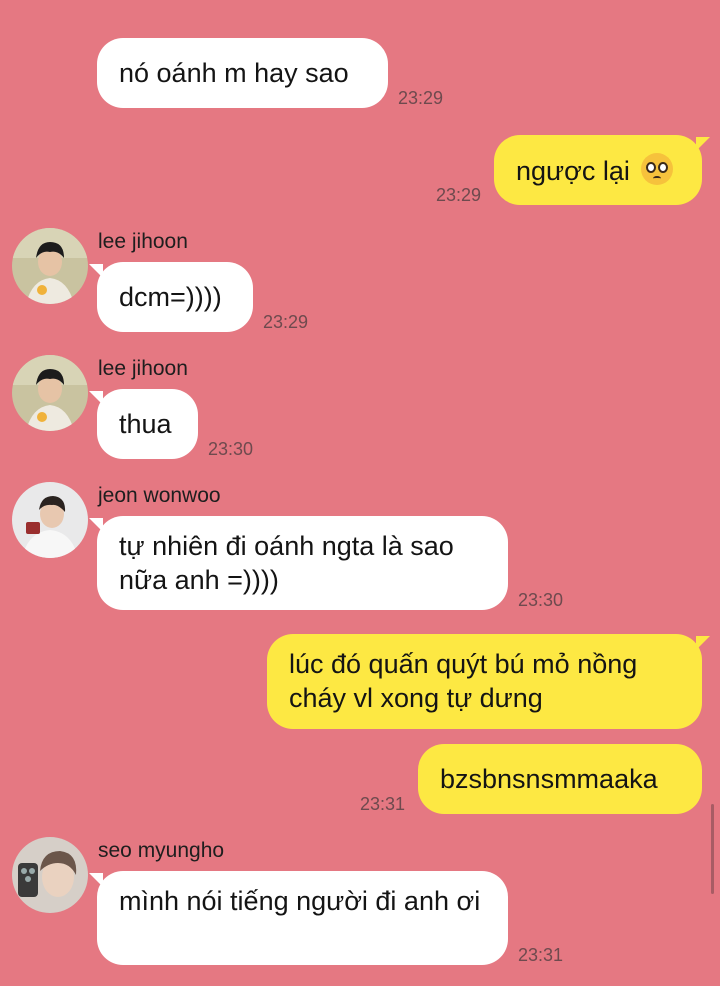  Describe the element at coordinates (298, 918) in the screenshot. I see `message-bubble: mình nói tiếng người đi anh ơi` at that location.